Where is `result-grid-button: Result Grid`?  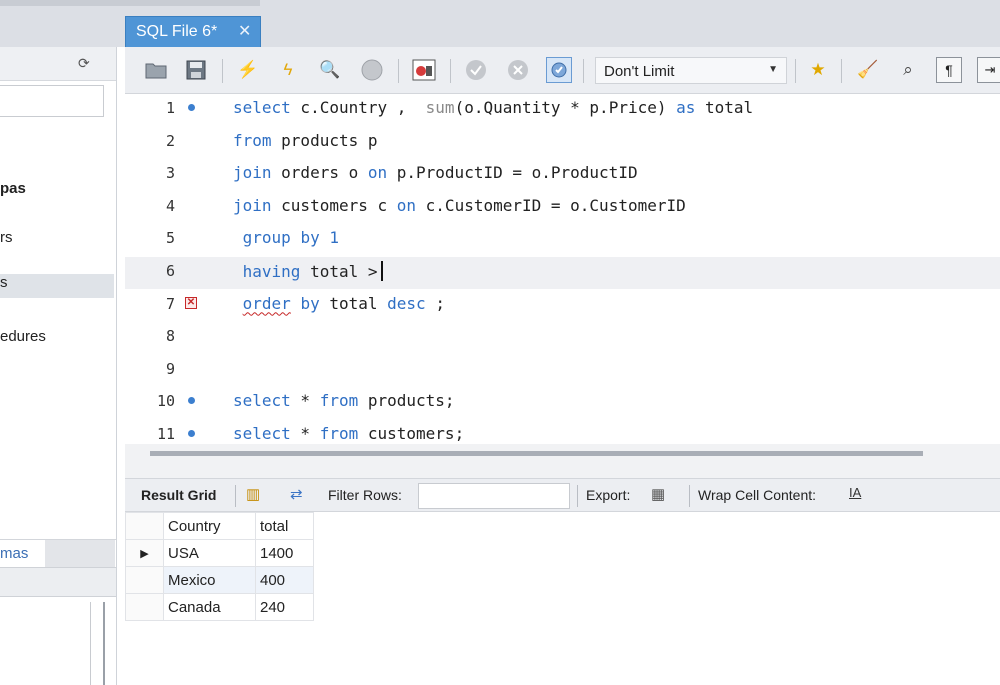
result-grid-button: Result Grid is located at coordinates (178, 495).